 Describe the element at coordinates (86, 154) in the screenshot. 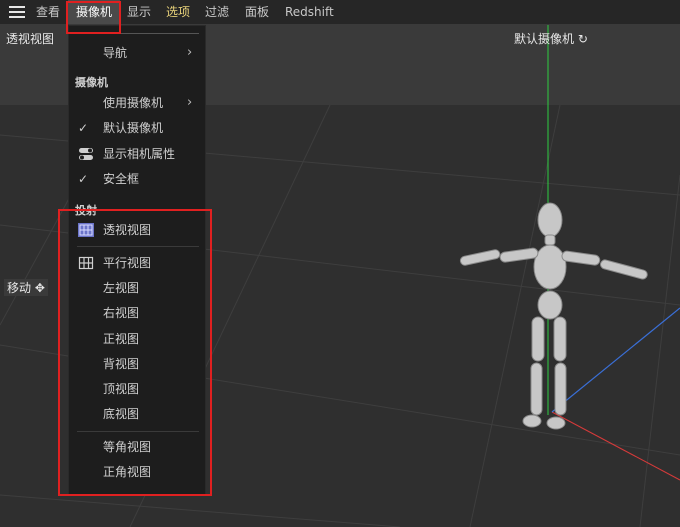

I see `toggle-icon` at that location.